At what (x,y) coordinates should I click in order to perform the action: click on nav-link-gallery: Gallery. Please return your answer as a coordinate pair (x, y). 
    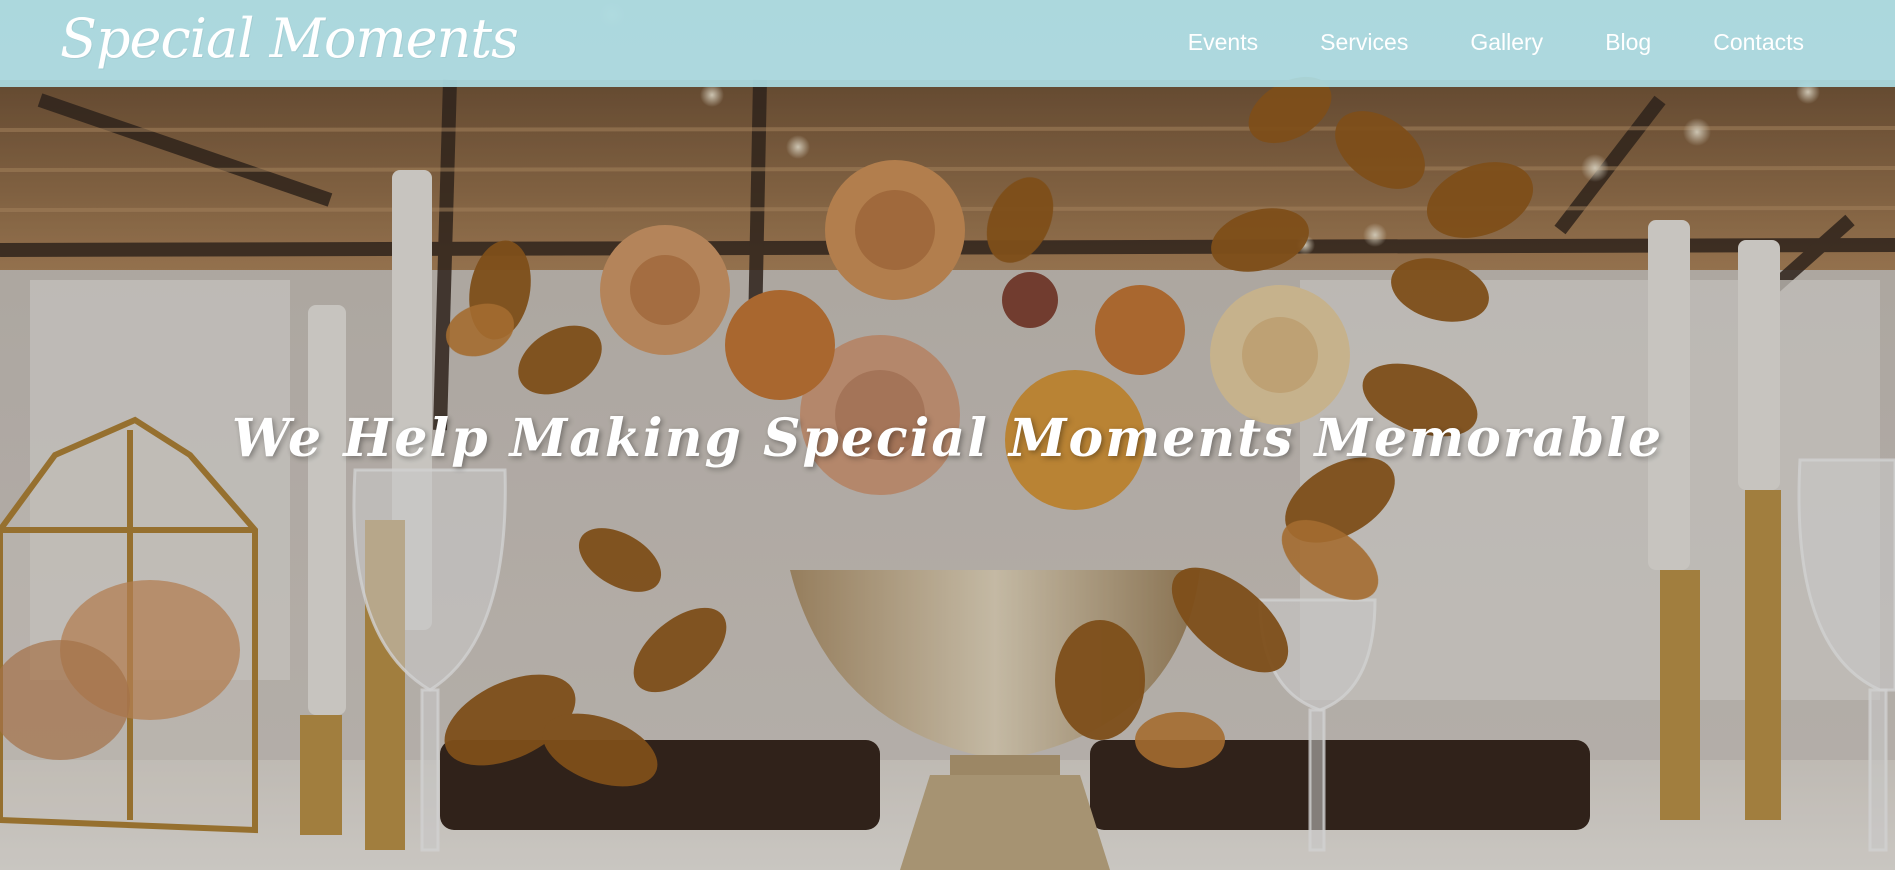
    Looking at the image, I should click on (1506, 42).